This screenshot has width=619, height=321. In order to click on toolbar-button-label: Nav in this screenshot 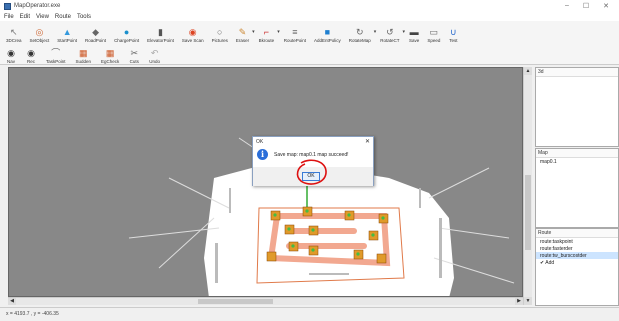, I will do `click(10, 61)`.